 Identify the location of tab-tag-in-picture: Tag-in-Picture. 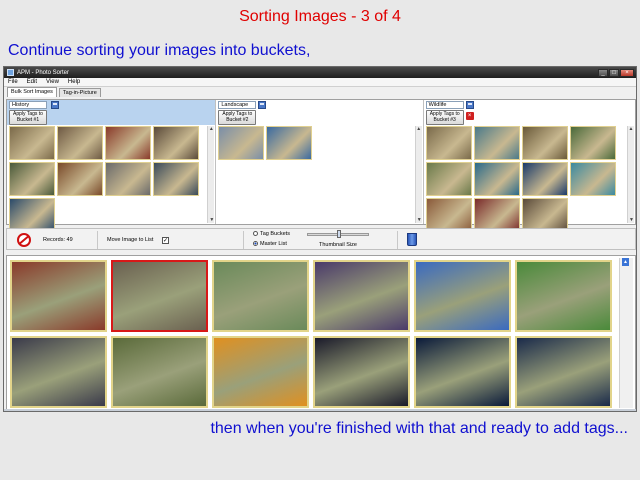
(79, 92).